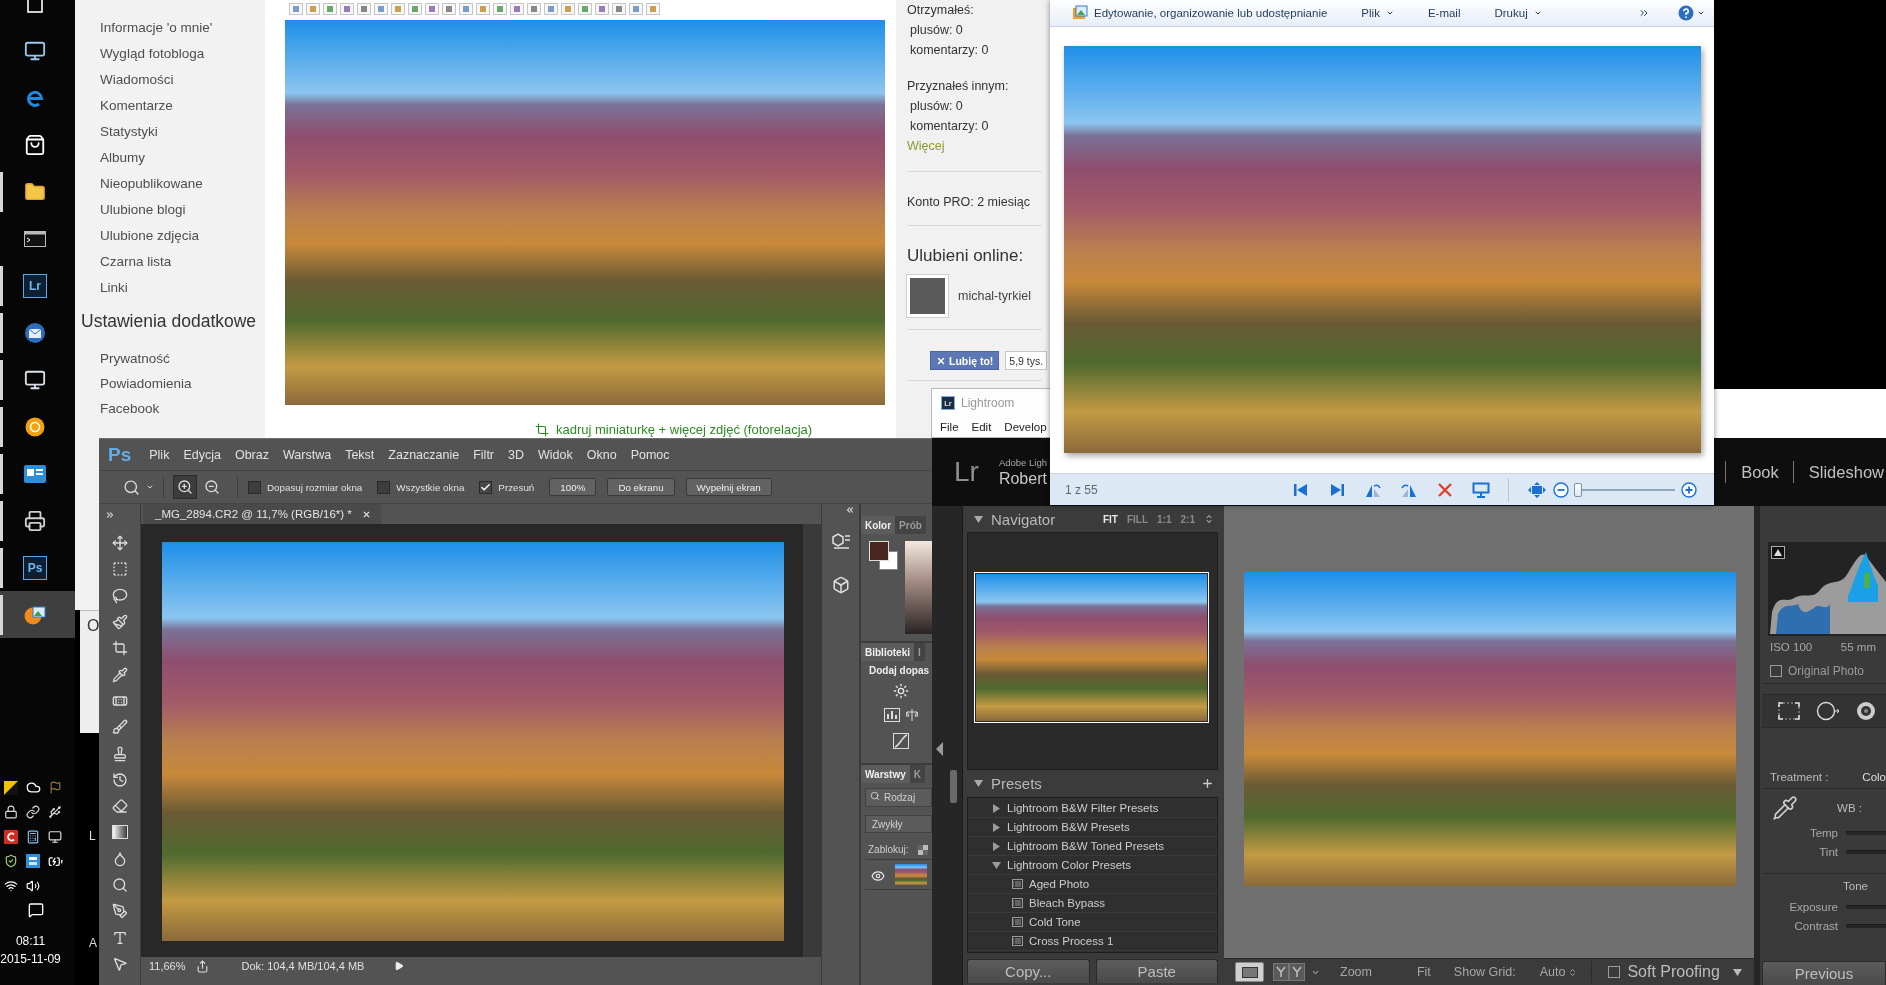 Image resolution: width=1886 pixels, height=985 pixels. I want to click on menu-item: Filtr, so click(484, 454).